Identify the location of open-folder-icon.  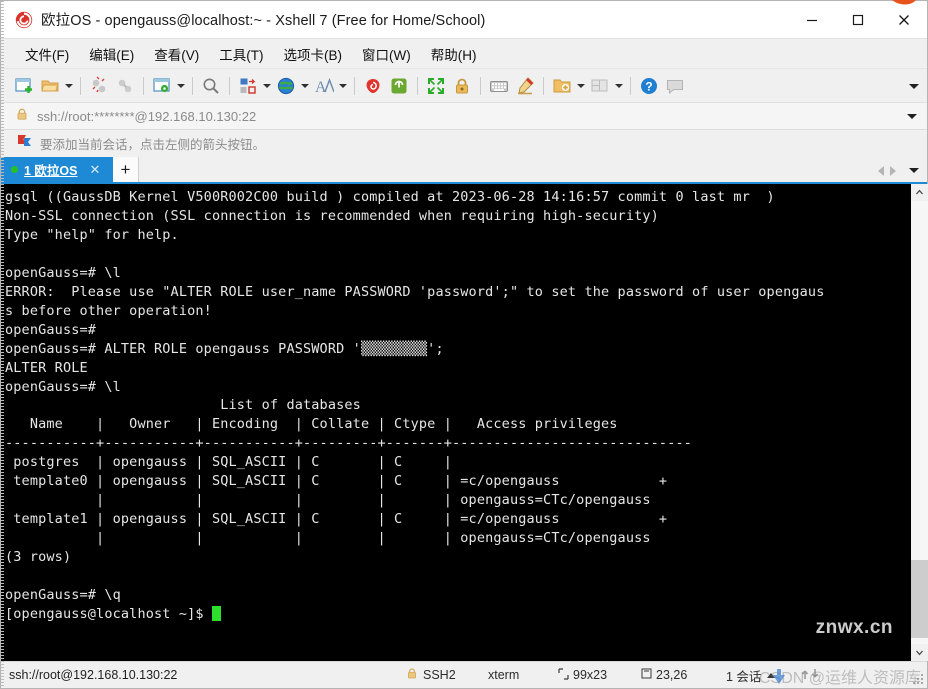
(50, 86).